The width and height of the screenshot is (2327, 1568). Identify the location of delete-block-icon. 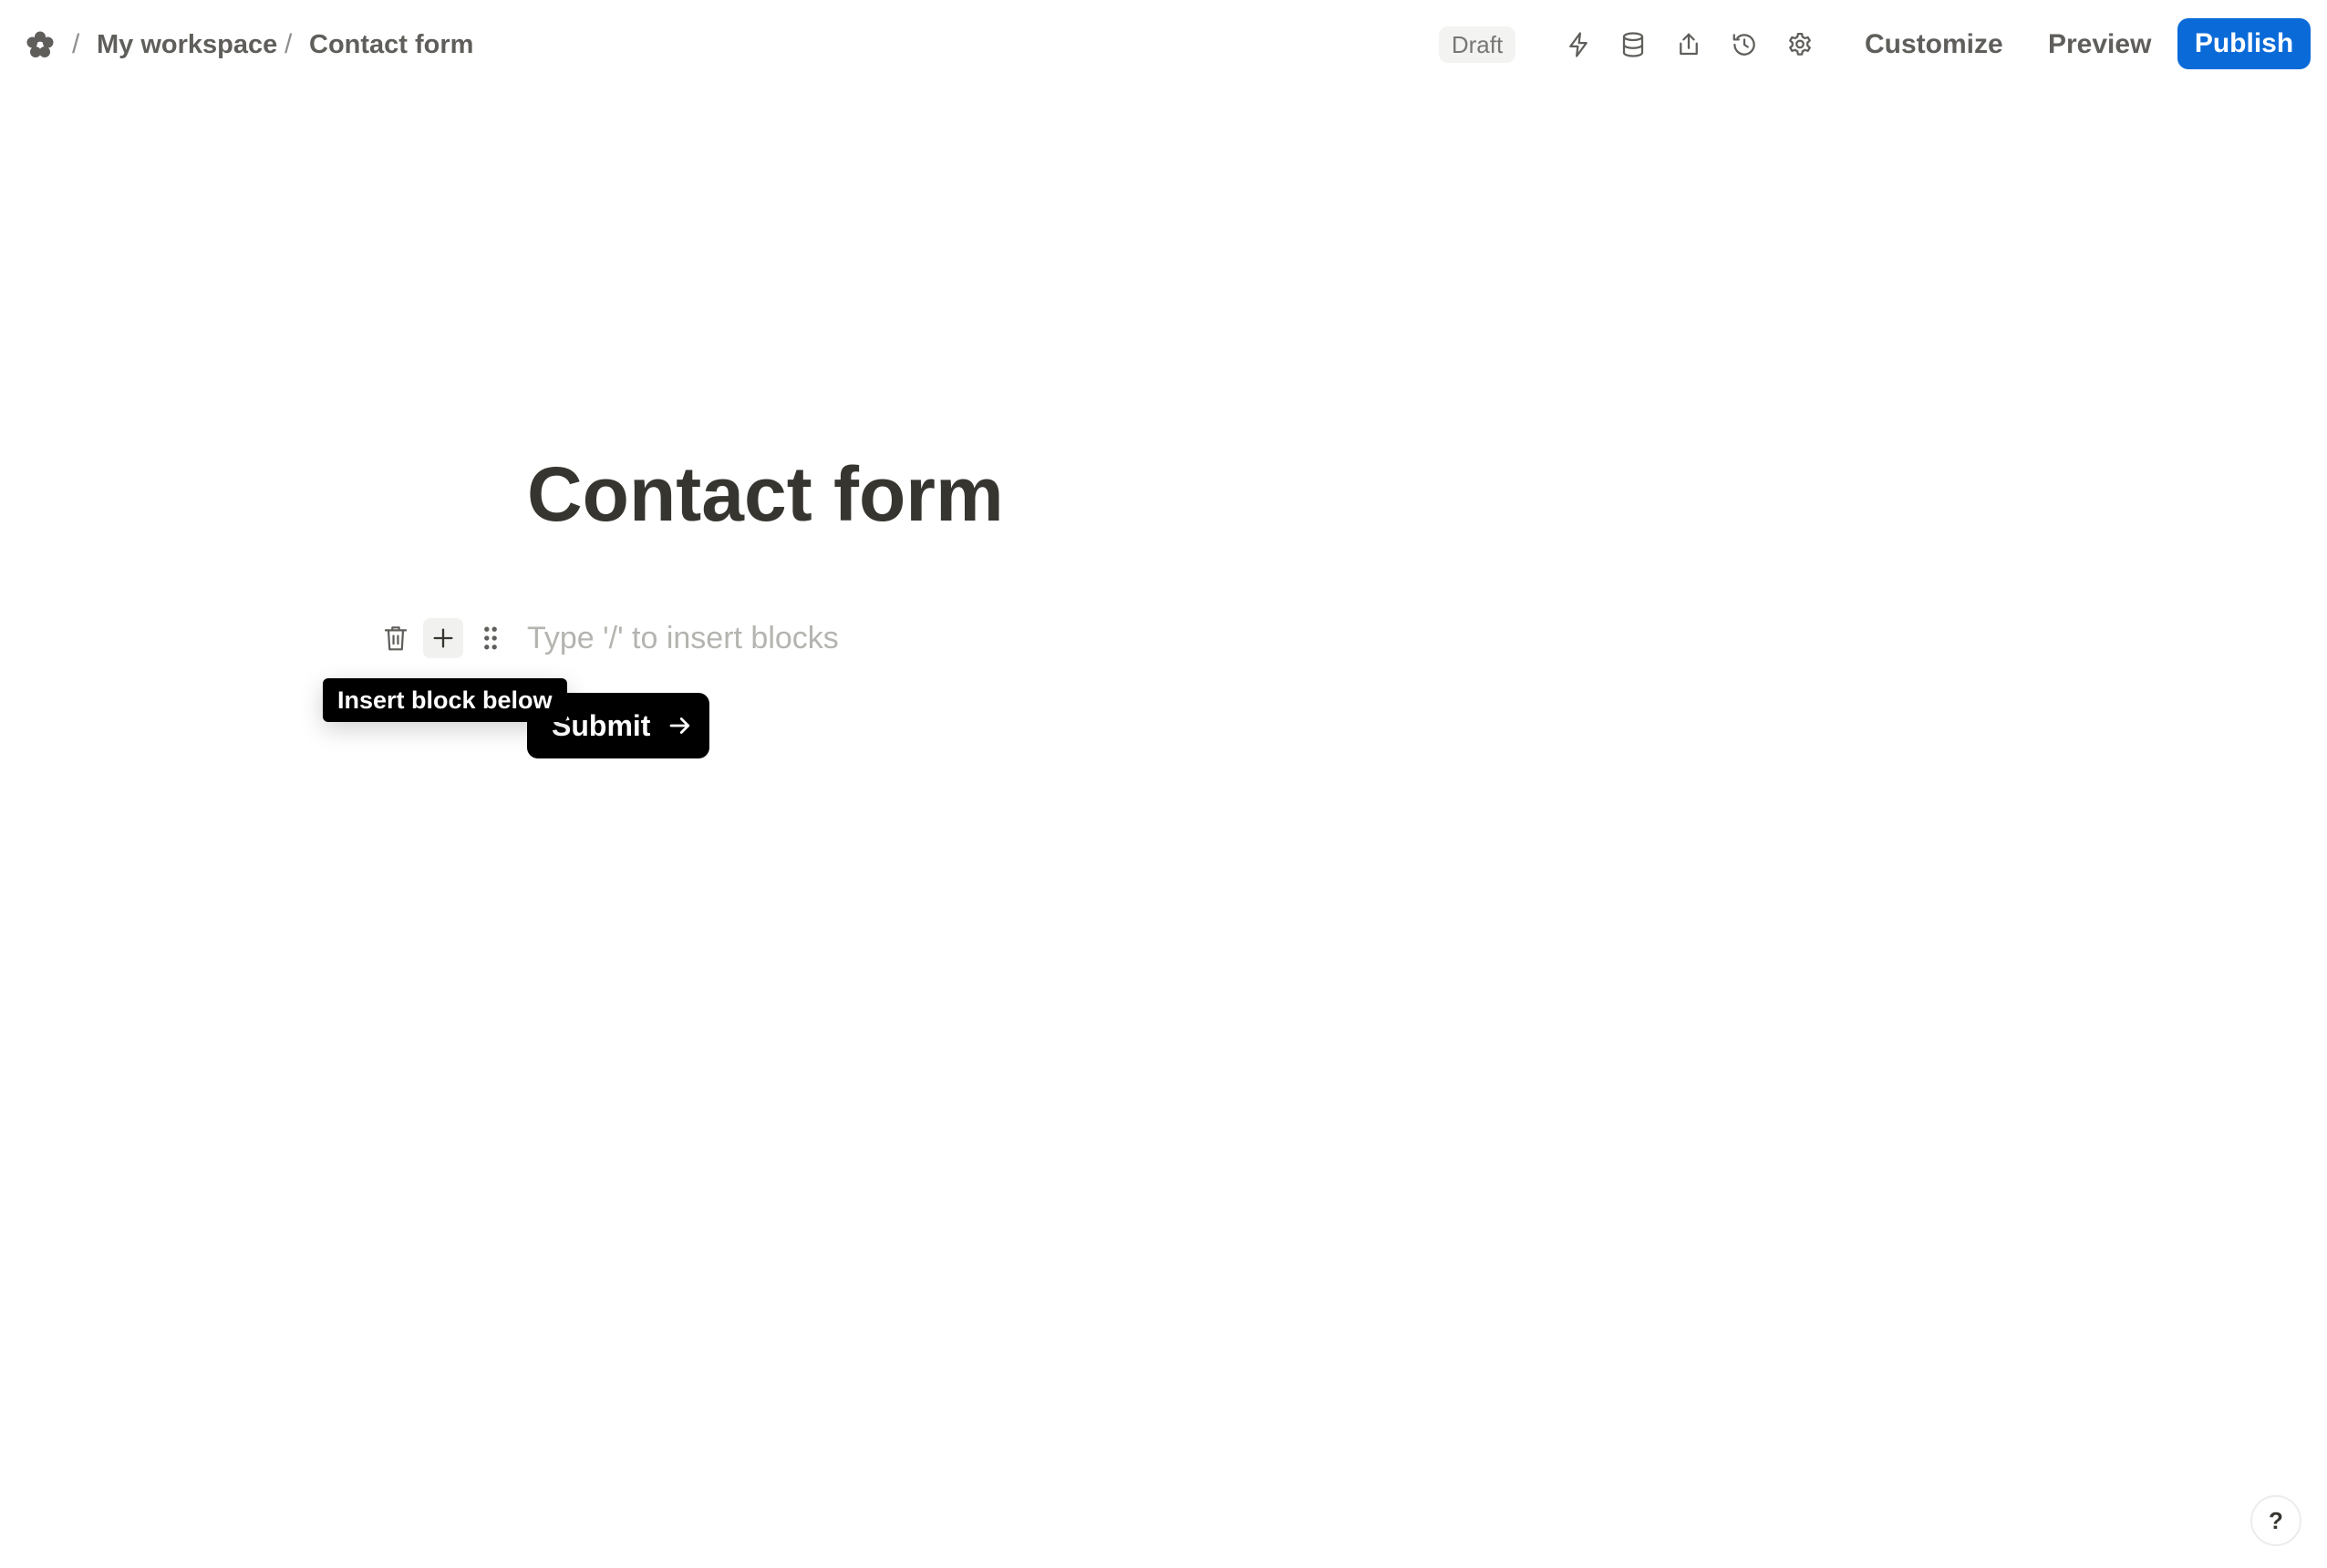
(396, 638).